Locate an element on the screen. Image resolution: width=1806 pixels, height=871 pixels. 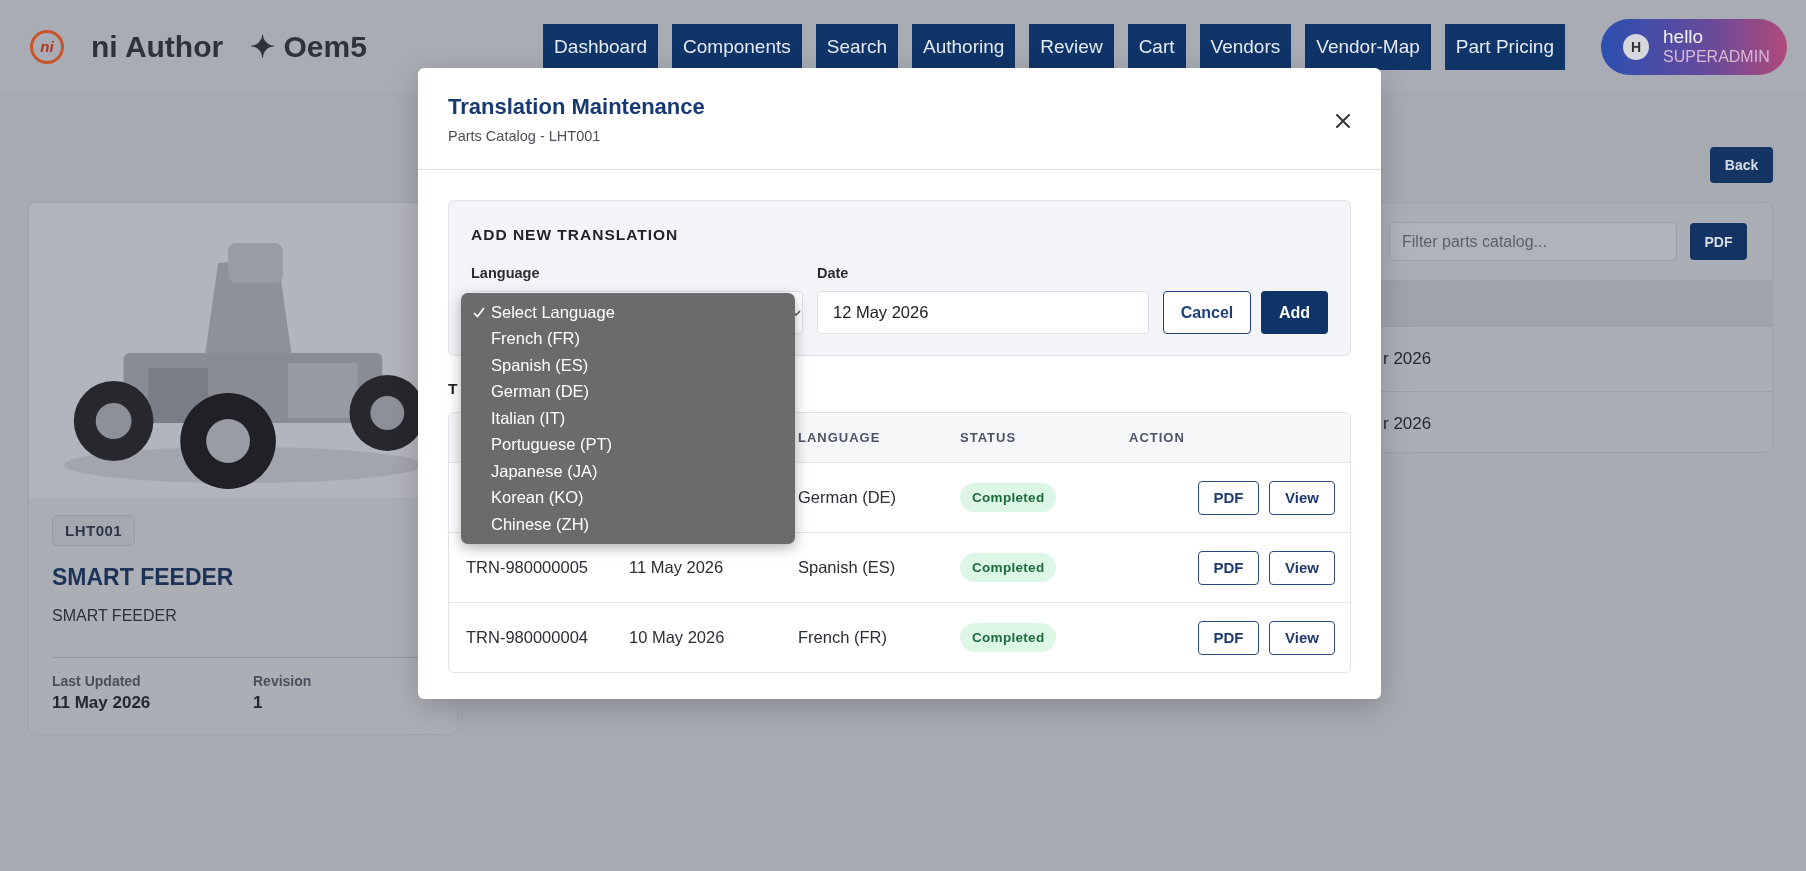
section-heading: T is located at coordinates (453, 389).